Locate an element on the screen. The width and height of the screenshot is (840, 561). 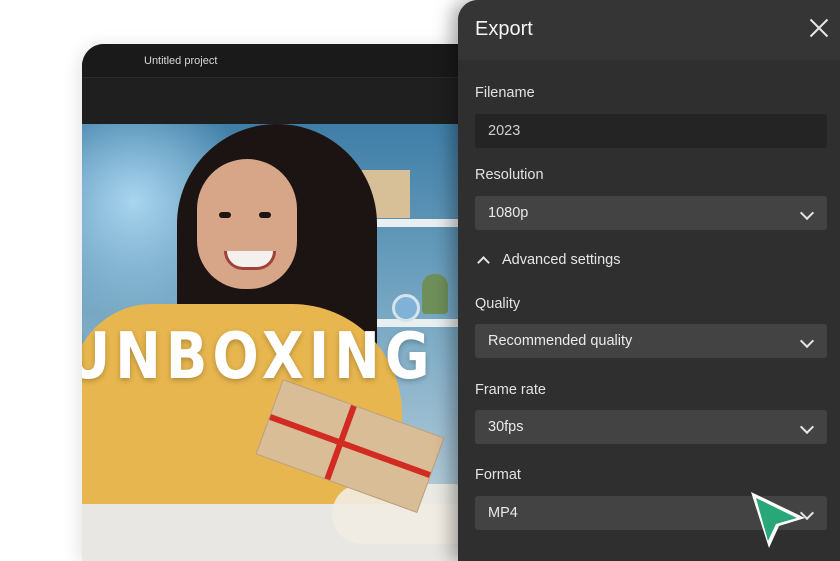
quality-select: Recommended quality is located at coordinates (651, 341).